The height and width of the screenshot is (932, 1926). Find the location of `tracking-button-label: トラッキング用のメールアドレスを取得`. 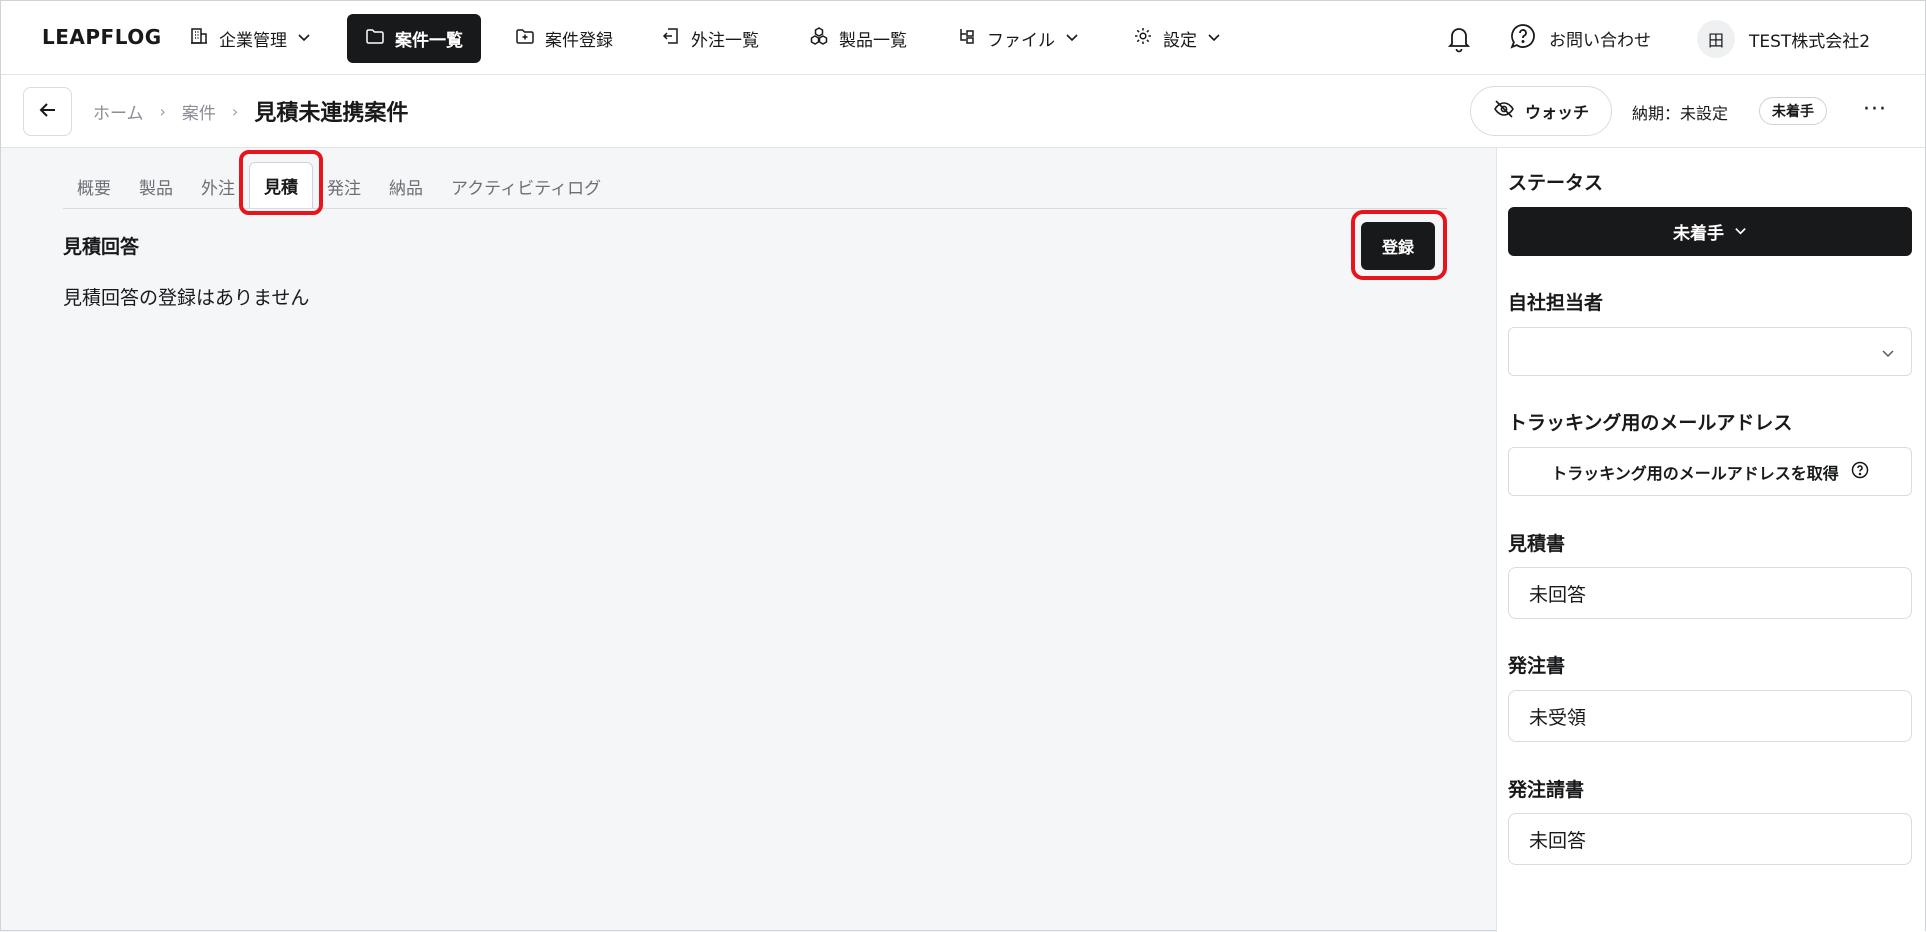

tracking-button-label: トラッキング用のメールアドレスを取得 is located at coordinates (1695, 473).